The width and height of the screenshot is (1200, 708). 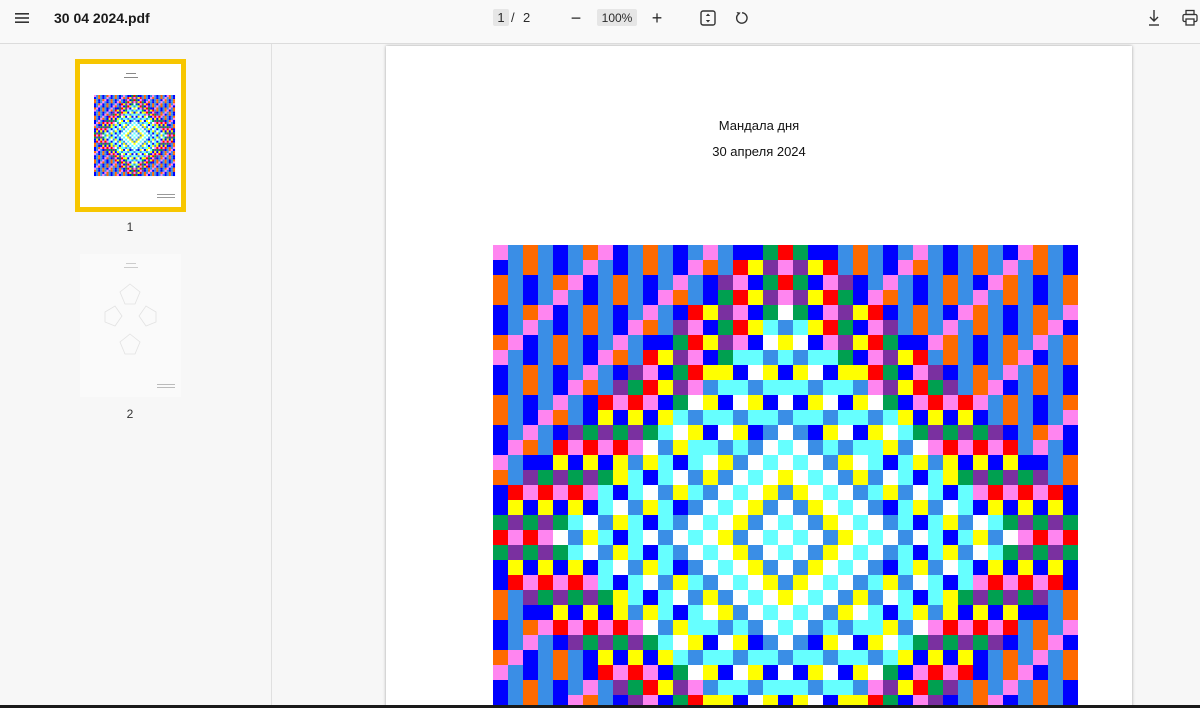 I want to click on page-total: 2, so click(x=527, y=17).